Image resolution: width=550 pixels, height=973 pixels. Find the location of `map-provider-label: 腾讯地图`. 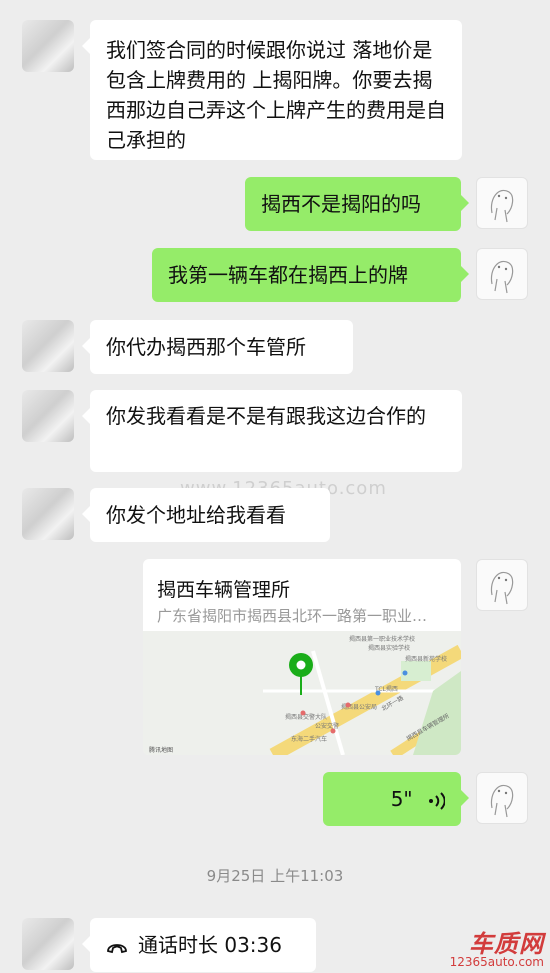

map-provider-label: 腾讯地图 is located at coordinates (161, 750).